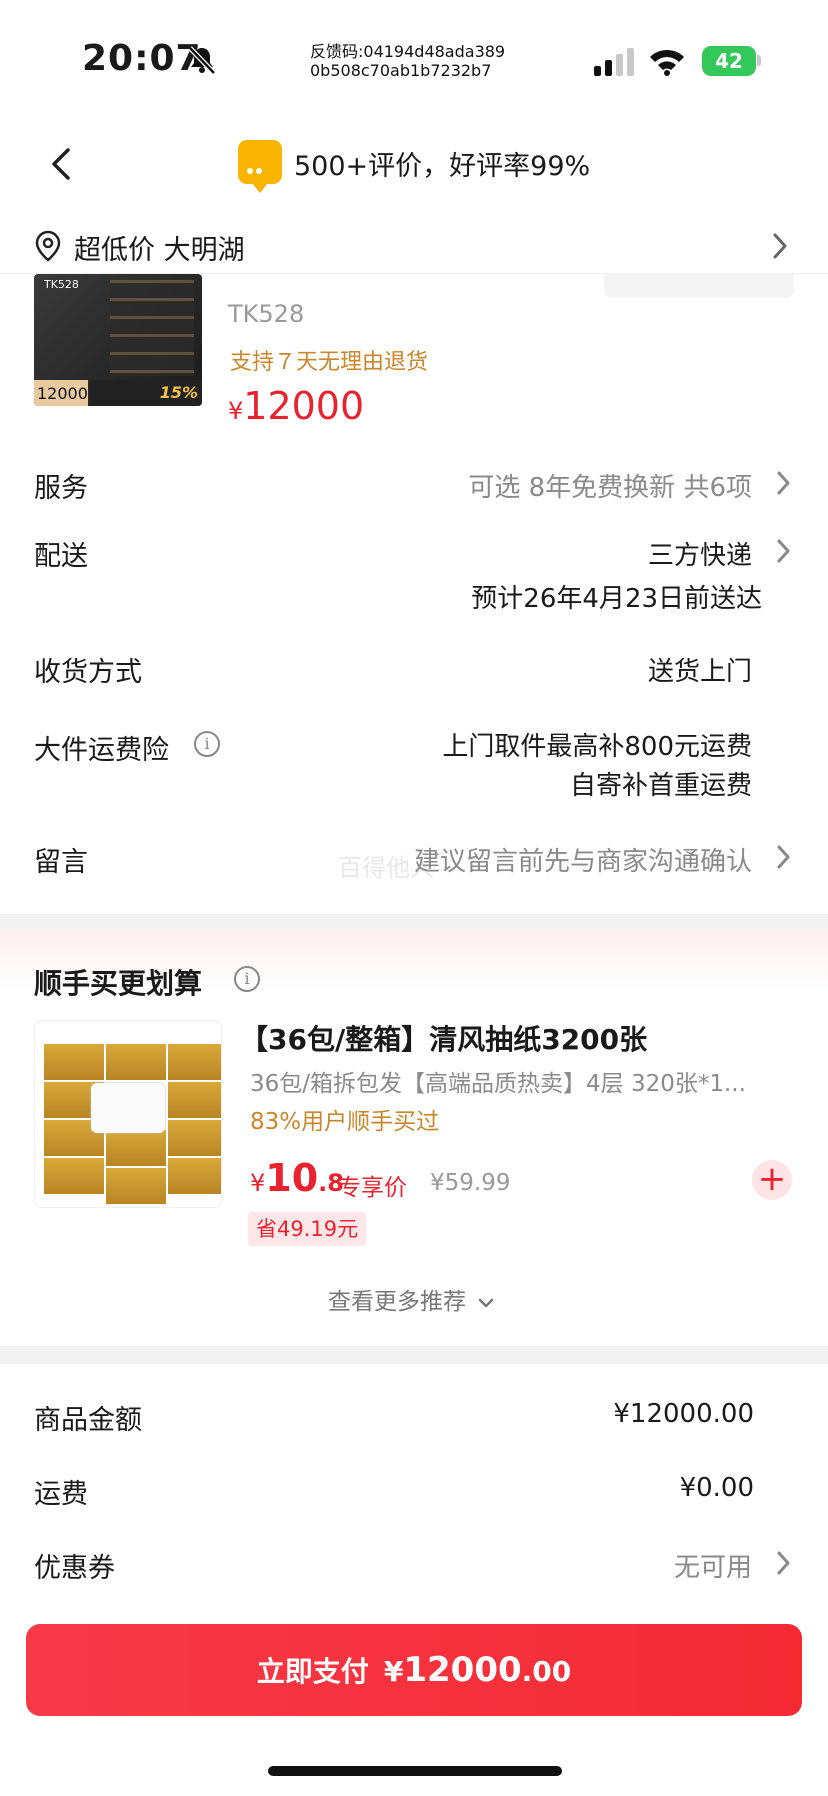 Image resolution: width=828 pixels, height=1796 pixels. Describe the element at coordinates (74, 1568) in the screenshot. I see `coupon-label: 优惠券` at that location.